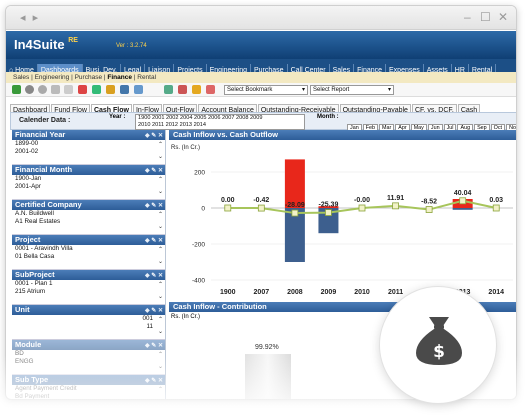 Image resolution: width=531 pixels, height=417 pixels. Describe the element at coordinates (84, 319) in the screenshot. I see `filter-option: 001` at that location.